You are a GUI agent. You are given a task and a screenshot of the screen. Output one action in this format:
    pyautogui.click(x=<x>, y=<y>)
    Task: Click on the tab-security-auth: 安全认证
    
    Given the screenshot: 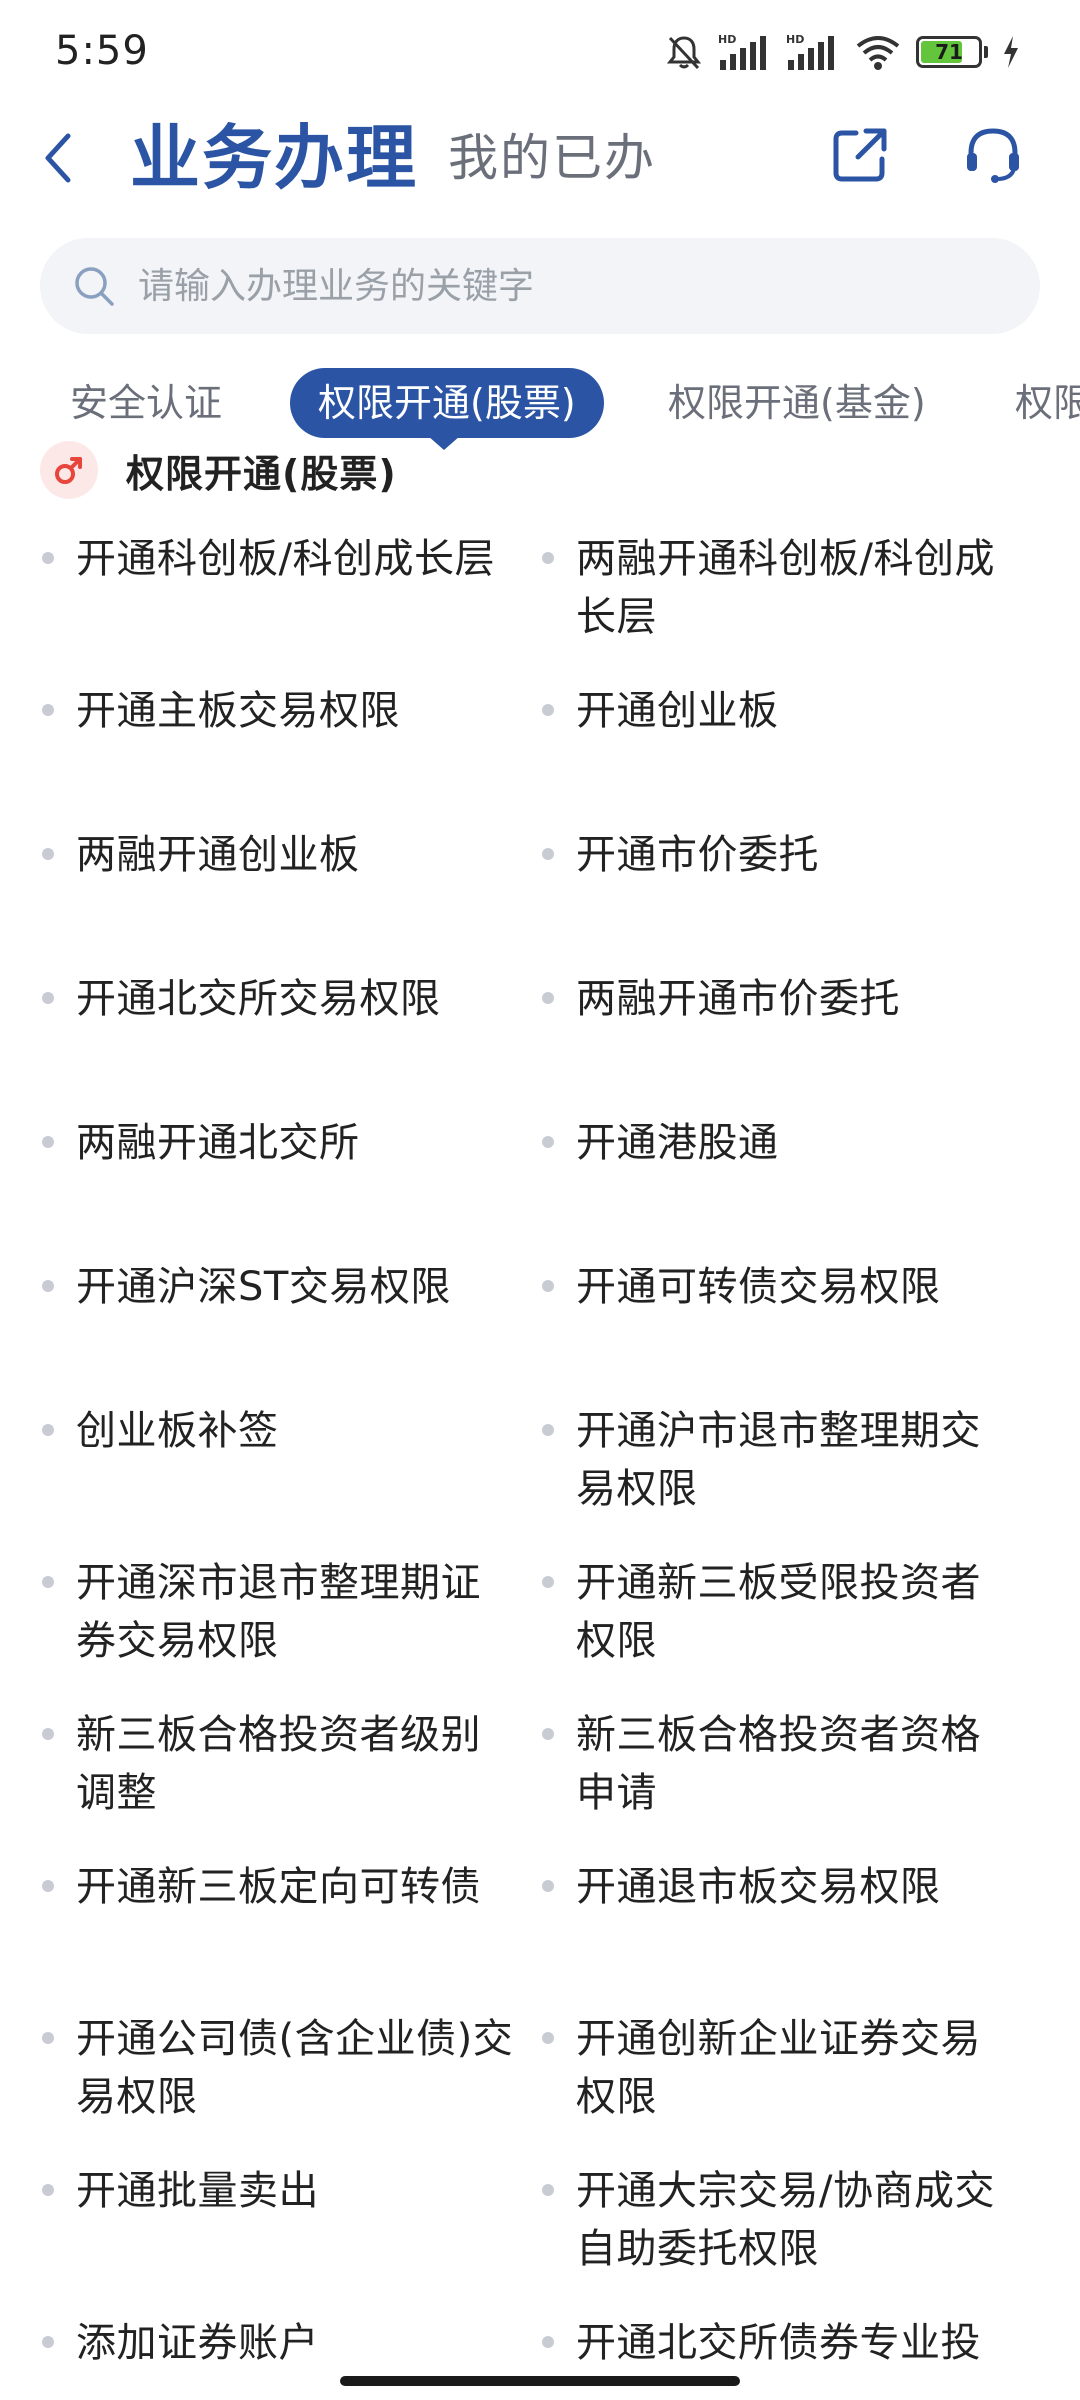 What is the action you would take?
    pyautogui.click(x=146, y=403)
    